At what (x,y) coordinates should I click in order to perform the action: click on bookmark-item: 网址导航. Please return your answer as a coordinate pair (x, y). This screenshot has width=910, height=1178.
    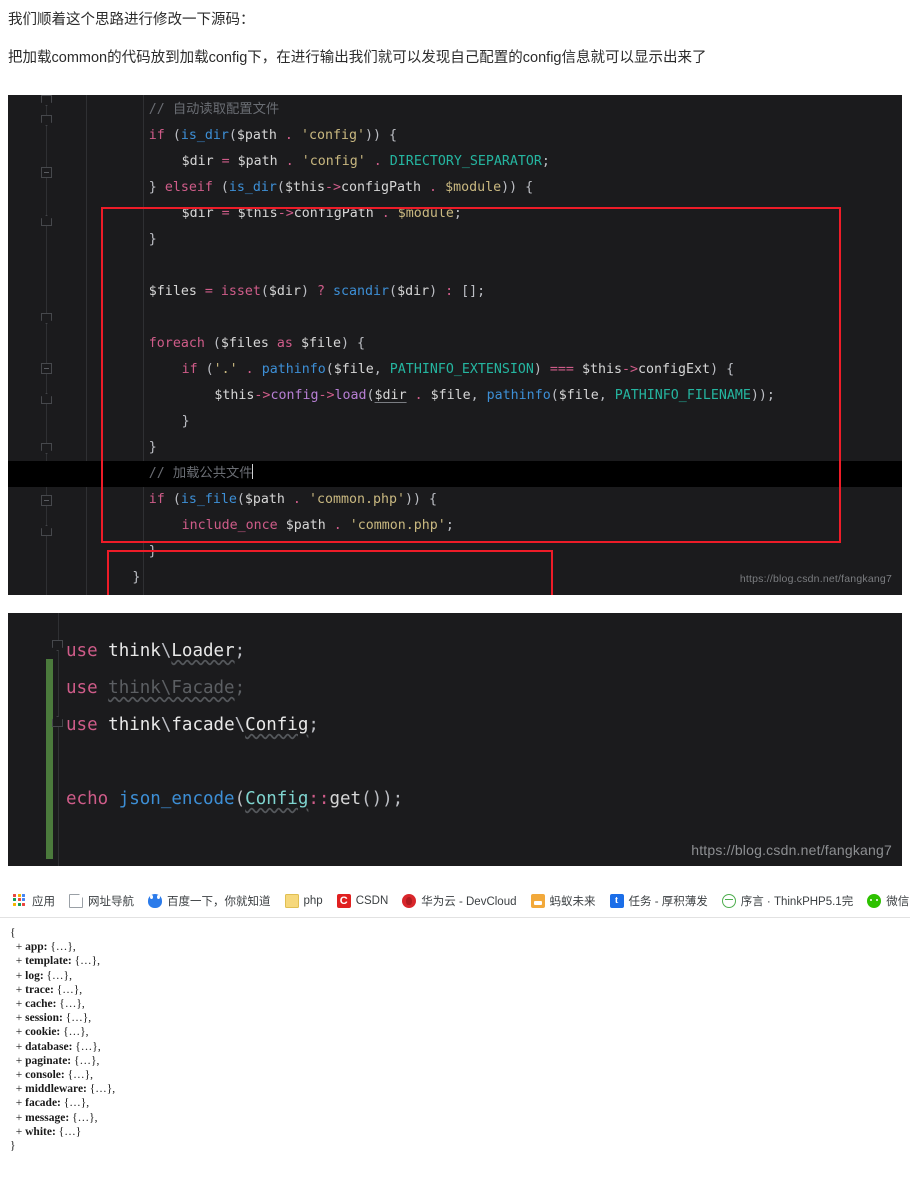
    Looking at the image, I should click on (101, 901).